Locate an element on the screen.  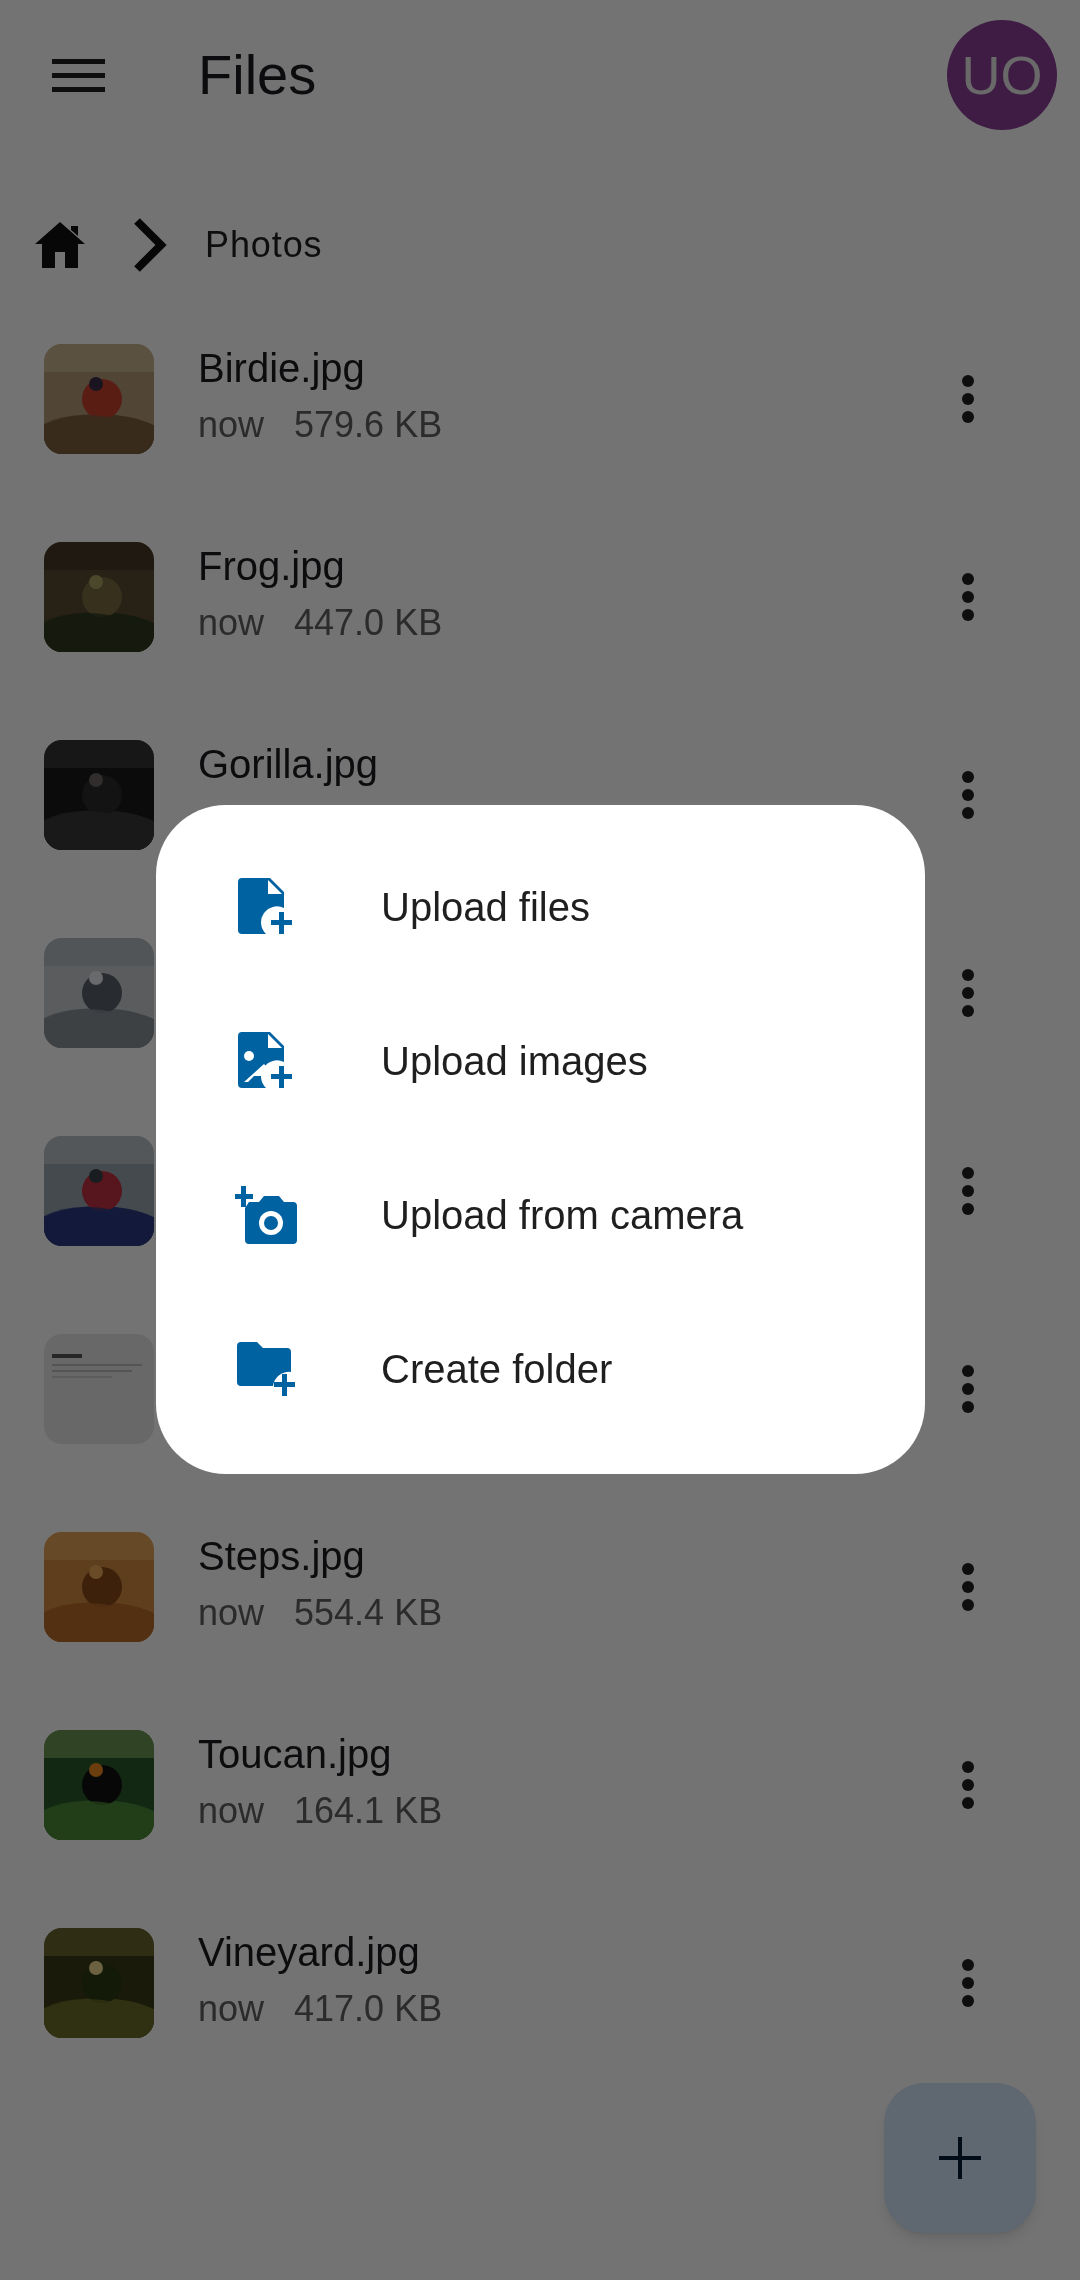
file-size: 447.0 KB is located at coordinates (368, 623).